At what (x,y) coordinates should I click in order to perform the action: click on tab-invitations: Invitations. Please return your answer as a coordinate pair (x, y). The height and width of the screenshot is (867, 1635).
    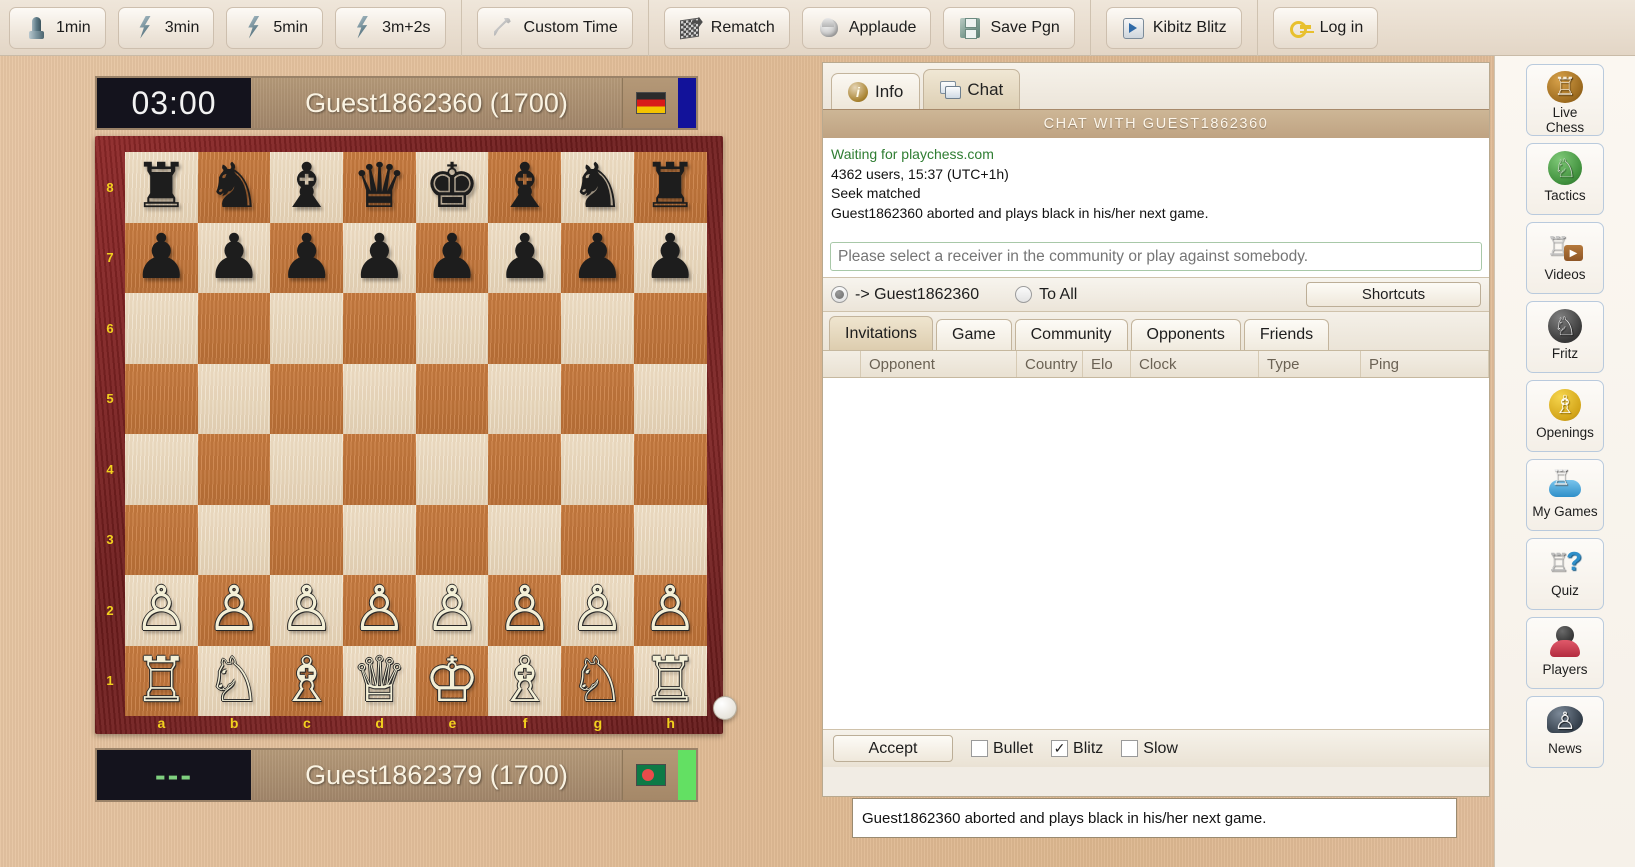
    Looking at the image, I should click on (881, 333).